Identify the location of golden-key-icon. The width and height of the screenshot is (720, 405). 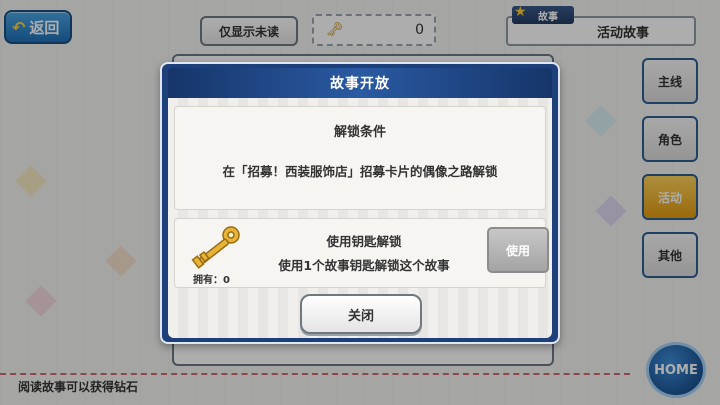
(217, 248).